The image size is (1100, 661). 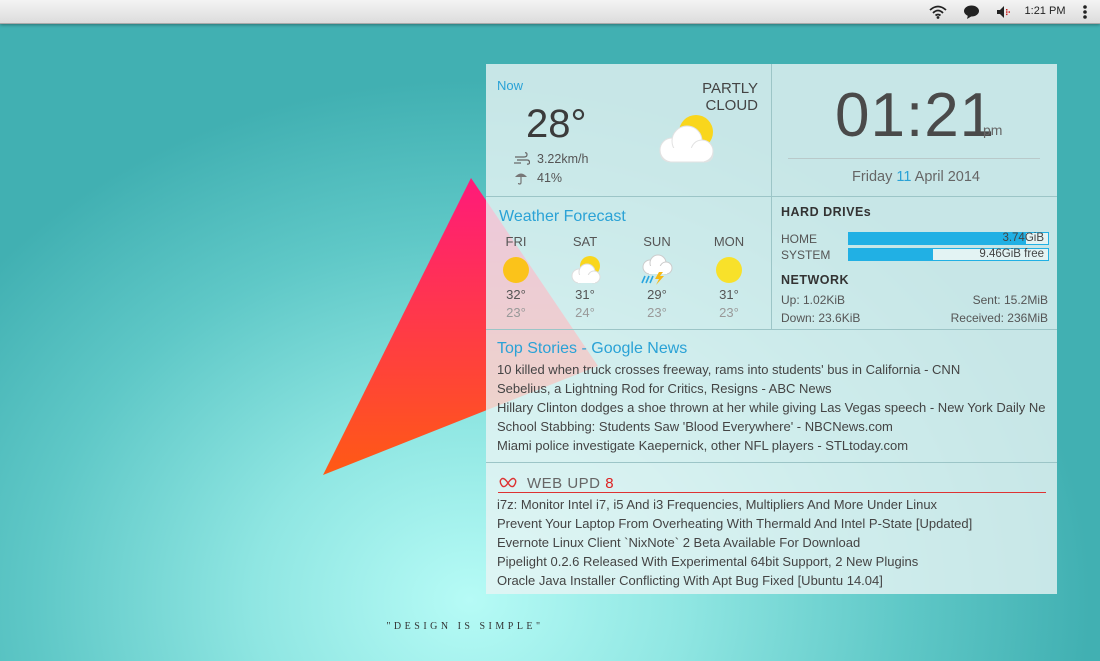 What do you see at coordinates (915, 115) in the screenshot?
I see `clock-time: 01:21` at bounding box center [915, 115].